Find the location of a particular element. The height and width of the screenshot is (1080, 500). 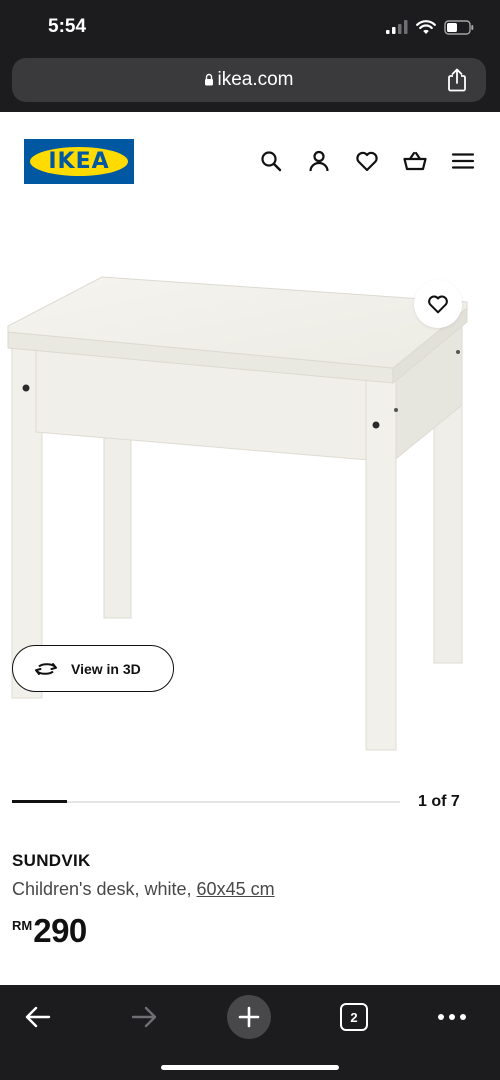

lock-icon is located at coordinates (209, 79).